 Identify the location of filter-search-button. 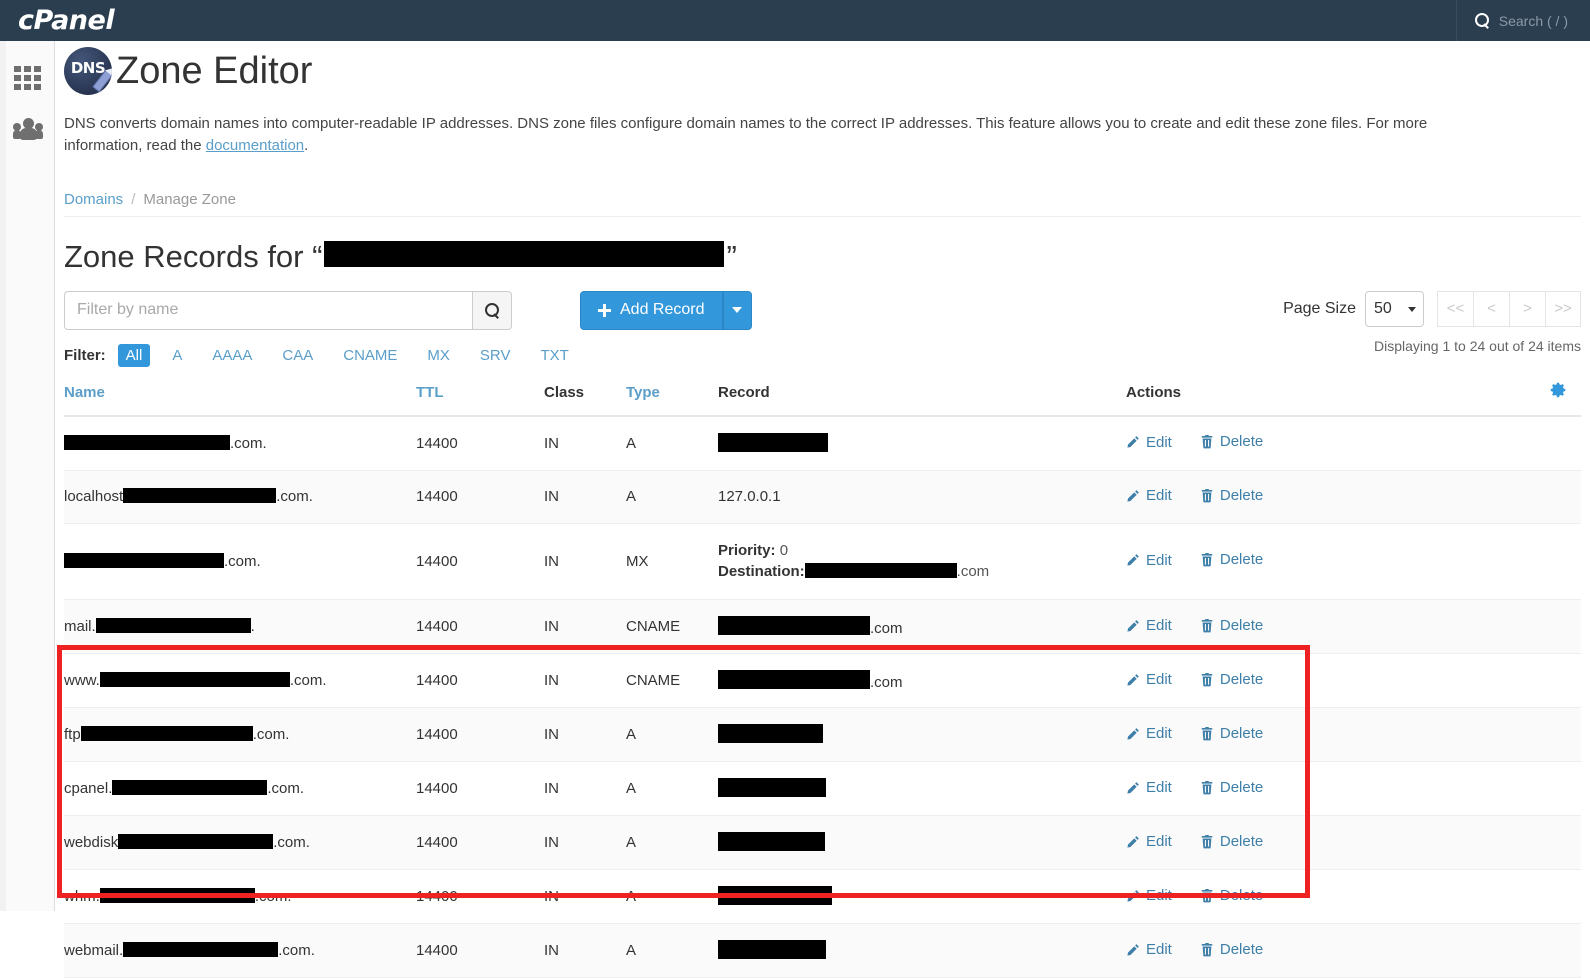
(492, 310).